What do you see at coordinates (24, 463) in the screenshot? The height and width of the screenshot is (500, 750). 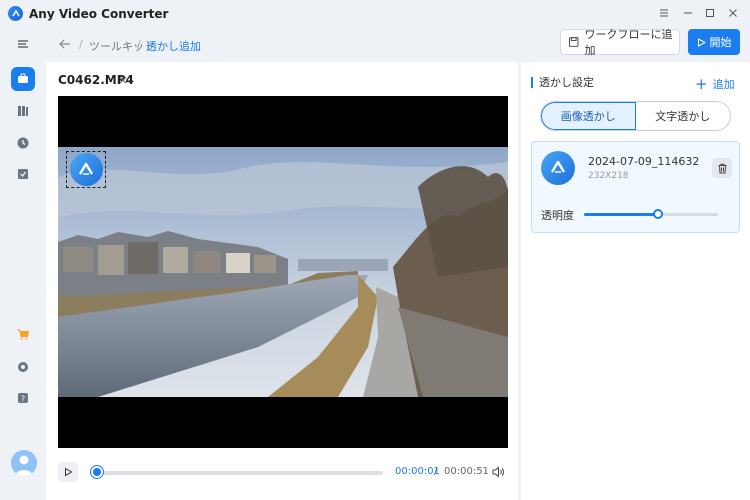 I see `user-avatar` at bounding box center [24, 463].